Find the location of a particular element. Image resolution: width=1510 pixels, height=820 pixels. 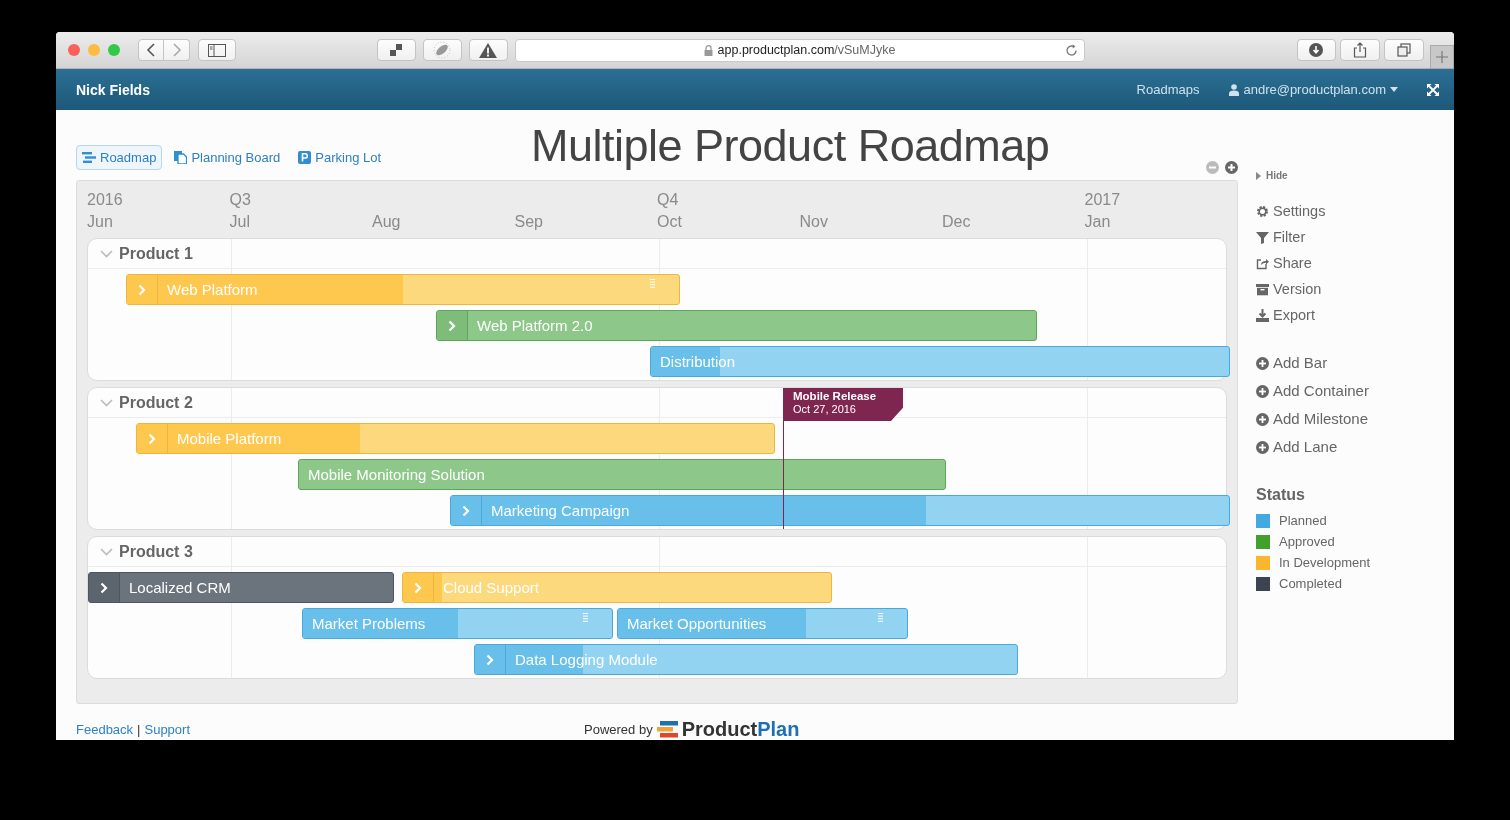

month-label: Sep is located at coordinates (529, 222).